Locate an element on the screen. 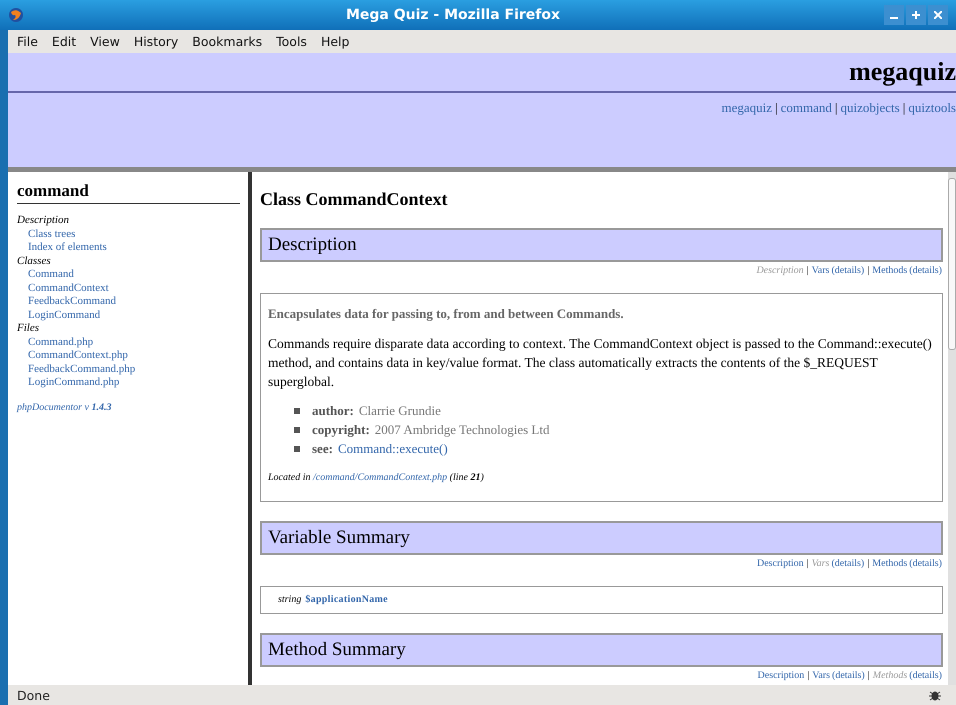 Image resolution: width=956 pixels, height=705 pixels. variable-link: $applicationName is located at coordinates (346, 599).